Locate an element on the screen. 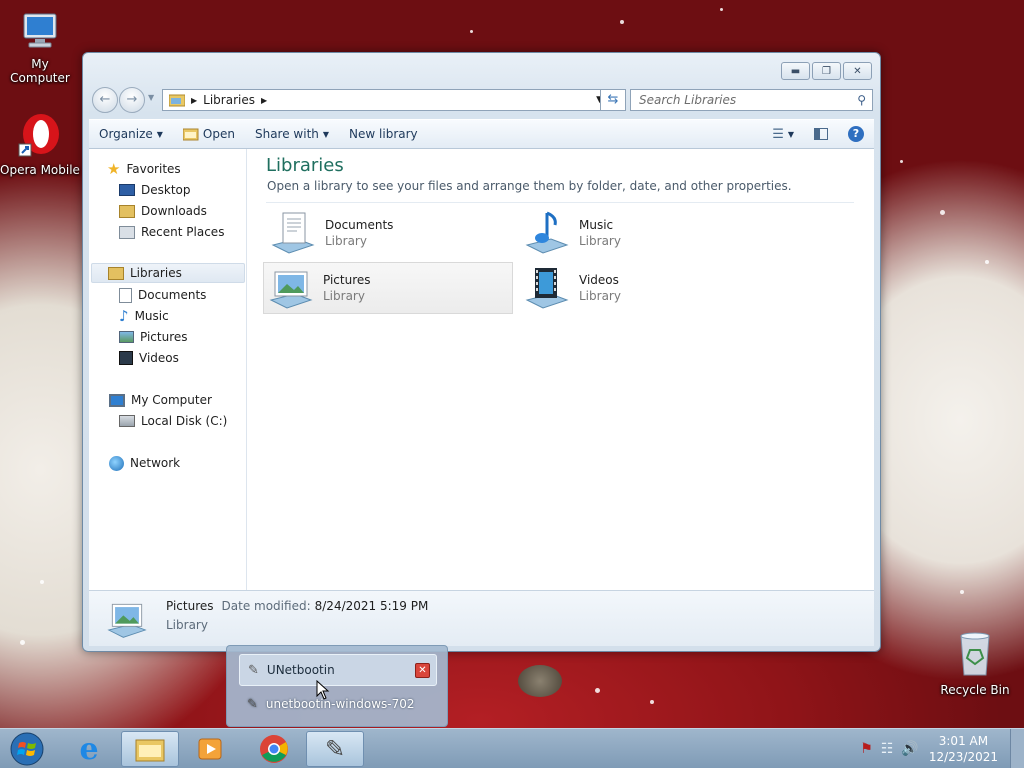 This screenshot has width=1024, height=768. nav-favorites: ★ Favorites is located at coordinates (144, 169).